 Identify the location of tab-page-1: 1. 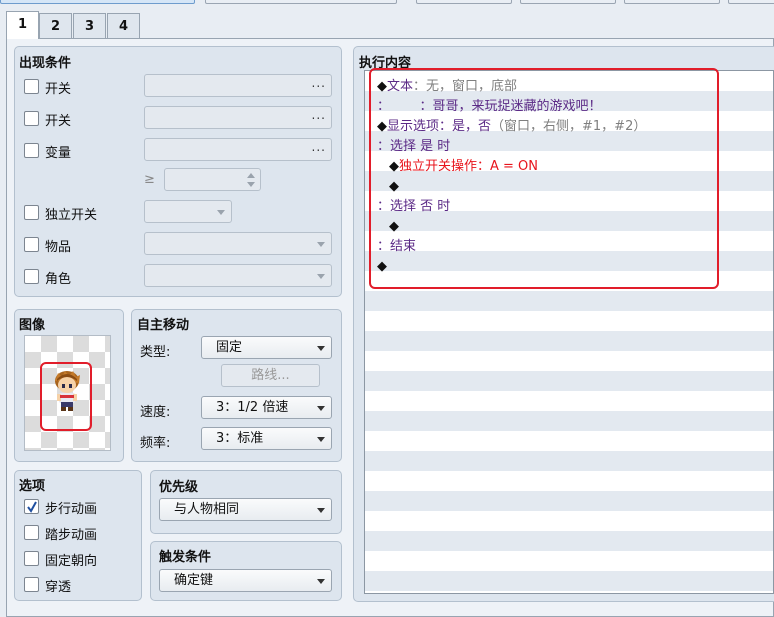
(22, 25).